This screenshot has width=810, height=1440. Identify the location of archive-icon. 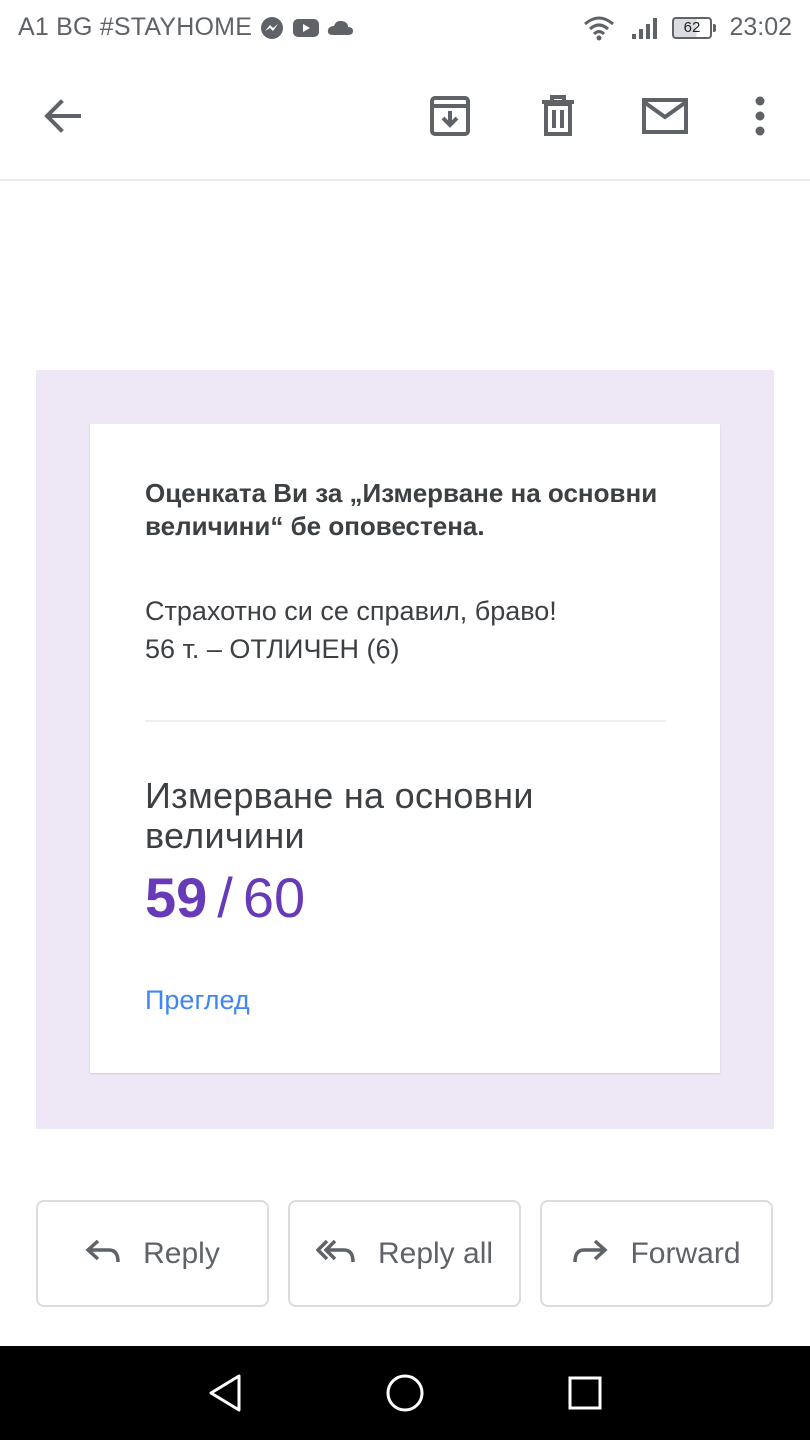
(450, 116).